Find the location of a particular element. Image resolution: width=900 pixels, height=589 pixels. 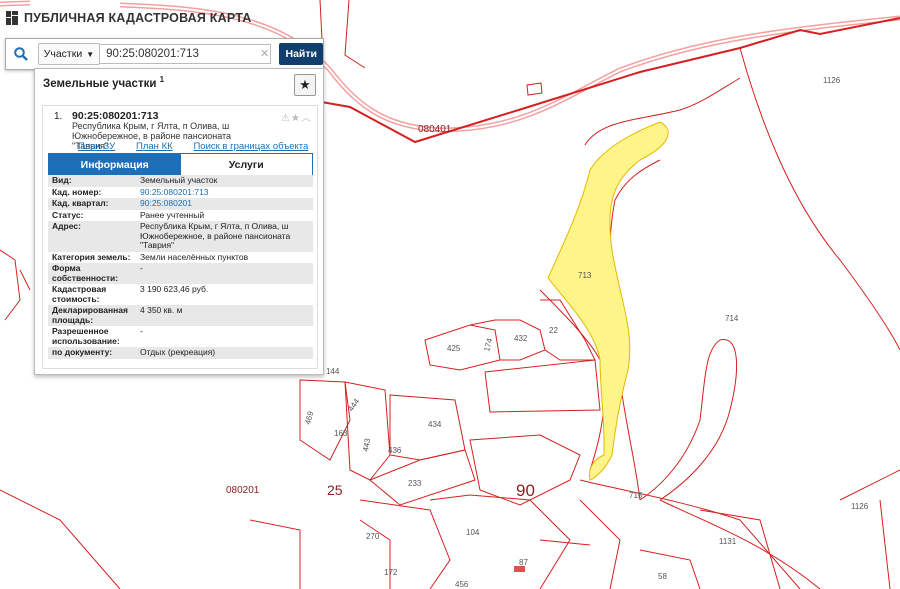

table-row: по документу: Отдых (рекреация) is located at coordinates (180, 353).